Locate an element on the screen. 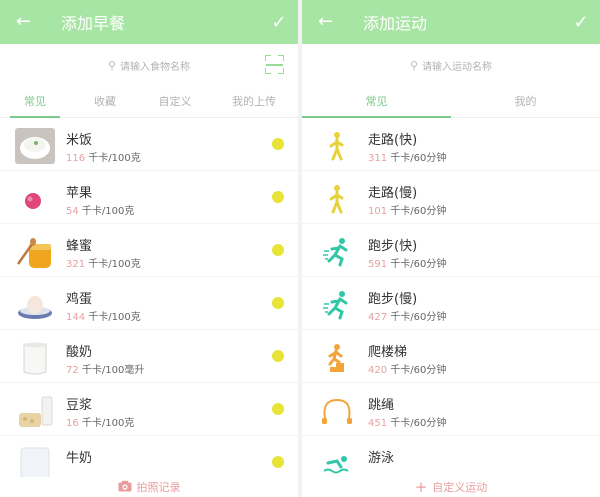 This screenshot has width=600, height=497. custom-exercise-button: + 自定义运动 is located at coordinates (451, 487).